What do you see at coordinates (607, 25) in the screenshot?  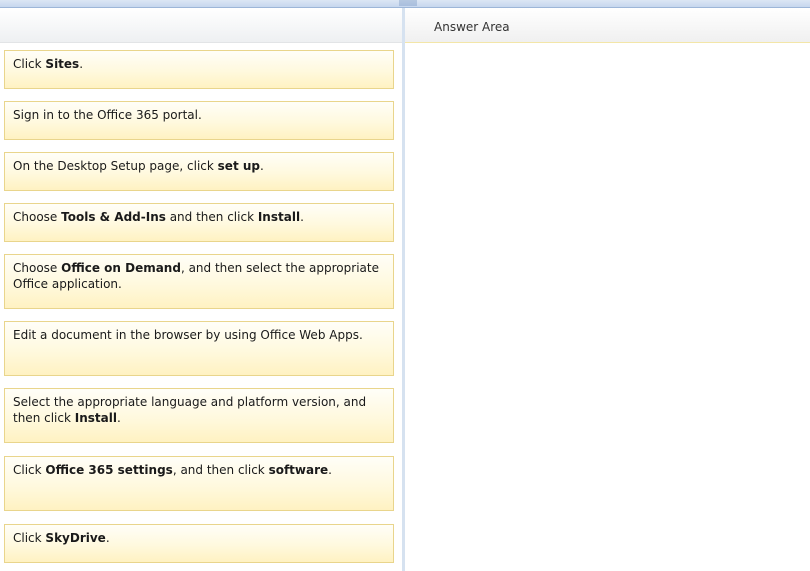 I see `answer-area-title: Answer Area` at bounding box center [607, 25].